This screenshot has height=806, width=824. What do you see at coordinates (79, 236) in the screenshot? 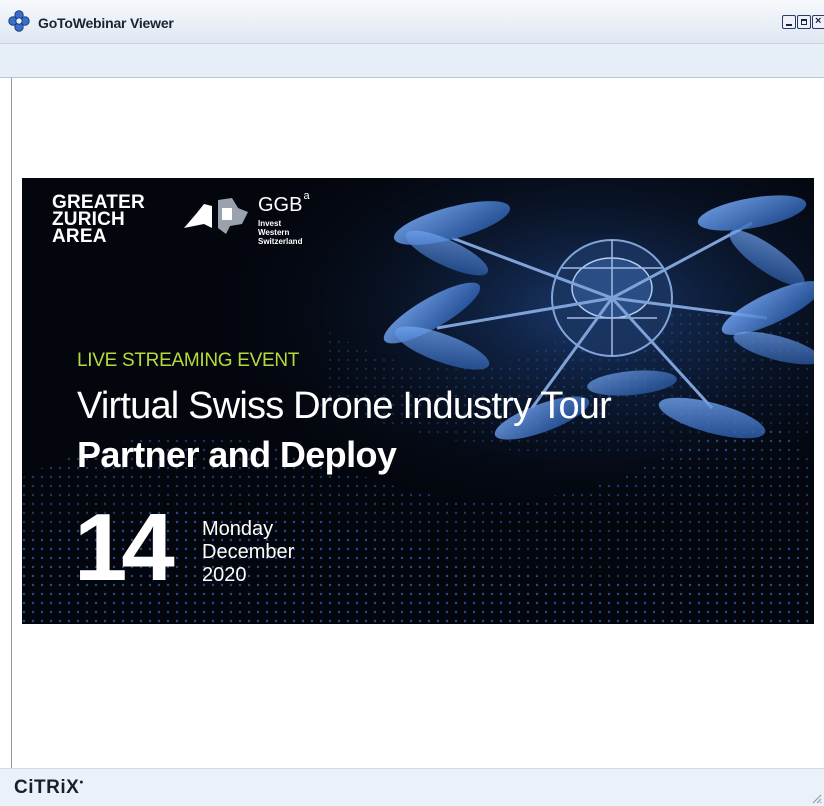
I see `logo-gza-line: AREA` at bounding box center [79, 236].